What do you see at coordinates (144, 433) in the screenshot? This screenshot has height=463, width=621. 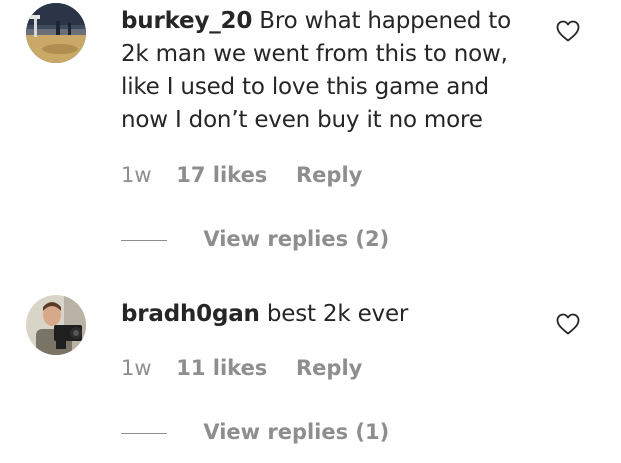 I see `divider-line` at bounding box center [144, 433].